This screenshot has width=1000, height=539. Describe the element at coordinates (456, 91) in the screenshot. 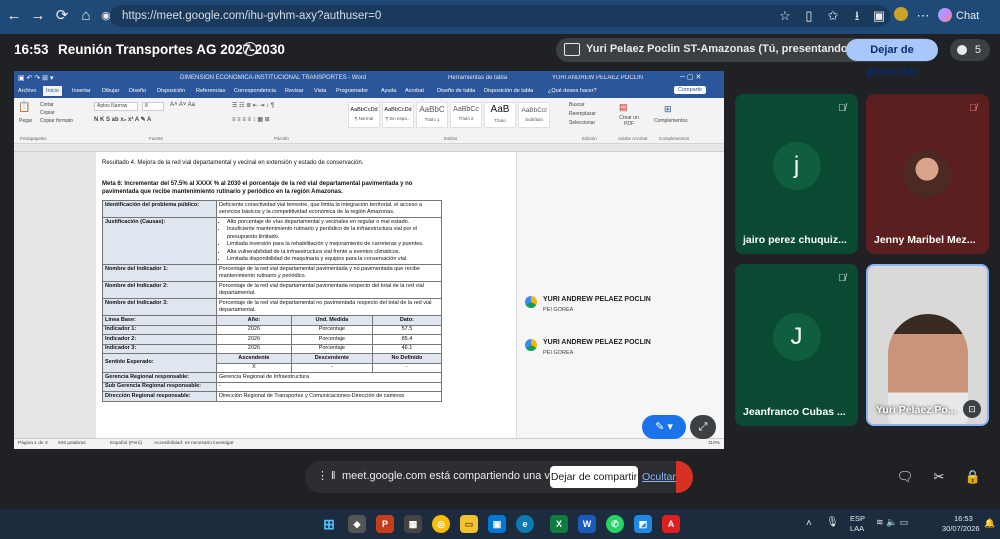

I see `tab-diseno-tabla: Diseño de tabla` at that location.